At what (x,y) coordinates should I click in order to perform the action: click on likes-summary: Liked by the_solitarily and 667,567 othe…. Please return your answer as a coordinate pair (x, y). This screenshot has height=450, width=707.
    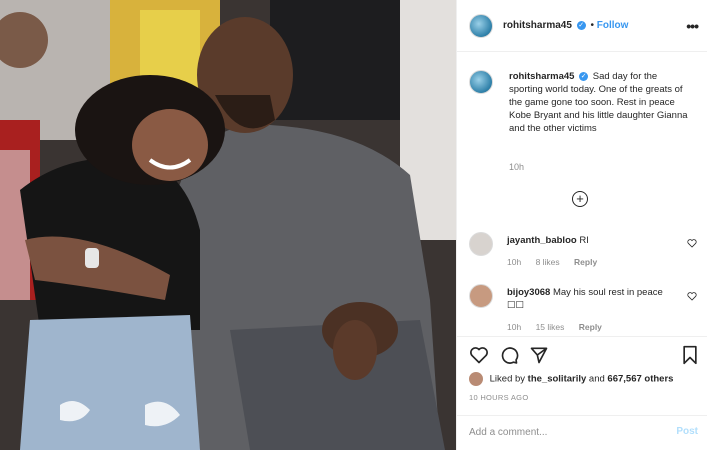
    Looking at the image, I should click on (571, 379).